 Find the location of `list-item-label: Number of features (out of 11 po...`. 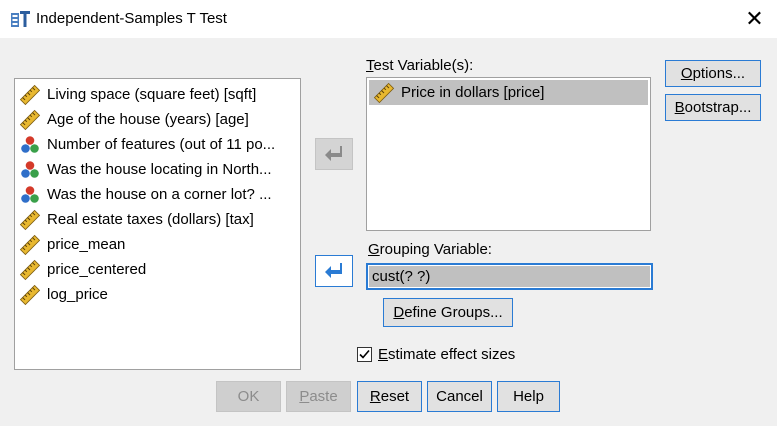

list-item-label: Number of features (out of 11 po... is located at coordinates (161, 144).